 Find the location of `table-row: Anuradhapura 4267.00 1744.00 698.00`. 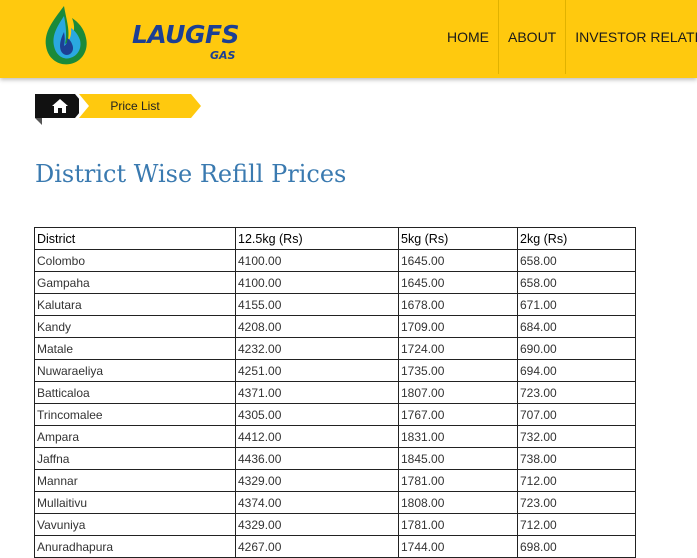

table-row: Anuradhapura 4267.00 1744.00 698.00 is located at coordinates (335, 546).